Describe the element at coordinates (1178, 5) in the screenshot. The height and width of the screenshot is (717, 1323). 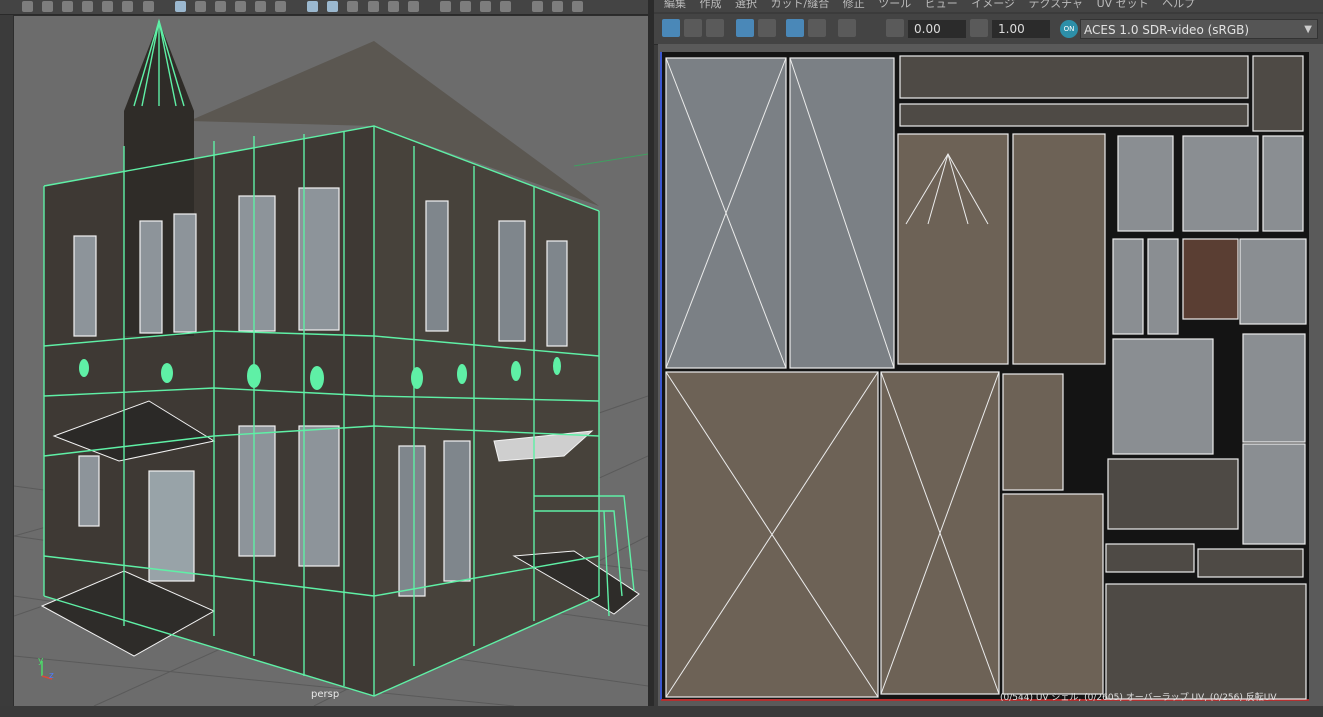
I see `menu-help: ヘルプ` at that location.